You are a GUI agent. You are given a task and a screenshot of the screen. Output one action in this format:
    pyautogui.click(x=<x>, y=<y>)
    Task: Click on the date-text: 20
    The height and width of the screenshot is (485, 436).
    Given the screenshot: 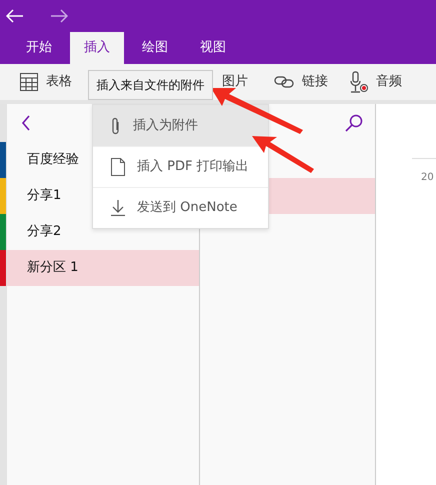 What is the action you would take?
    pyautogui.click(x=427, y=178)
    